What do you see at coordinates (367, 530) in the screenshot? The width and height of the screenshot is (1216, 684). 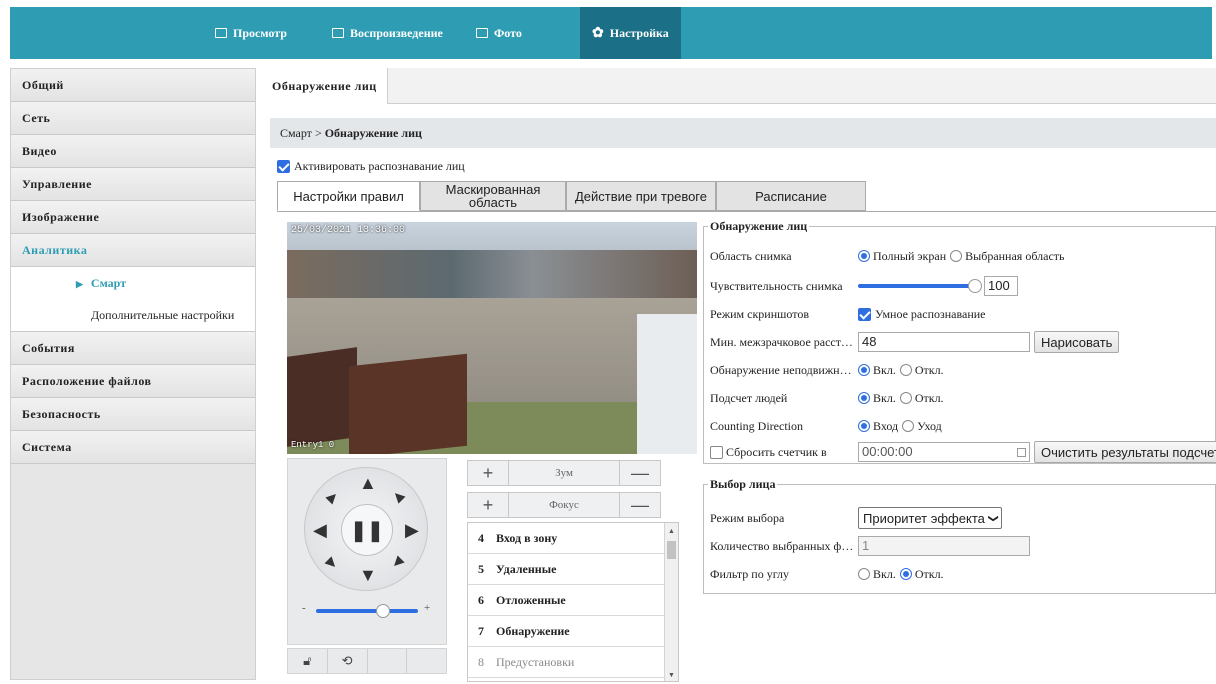 I see `pause-icon: ❚❚` at bounding box center [367, 530].